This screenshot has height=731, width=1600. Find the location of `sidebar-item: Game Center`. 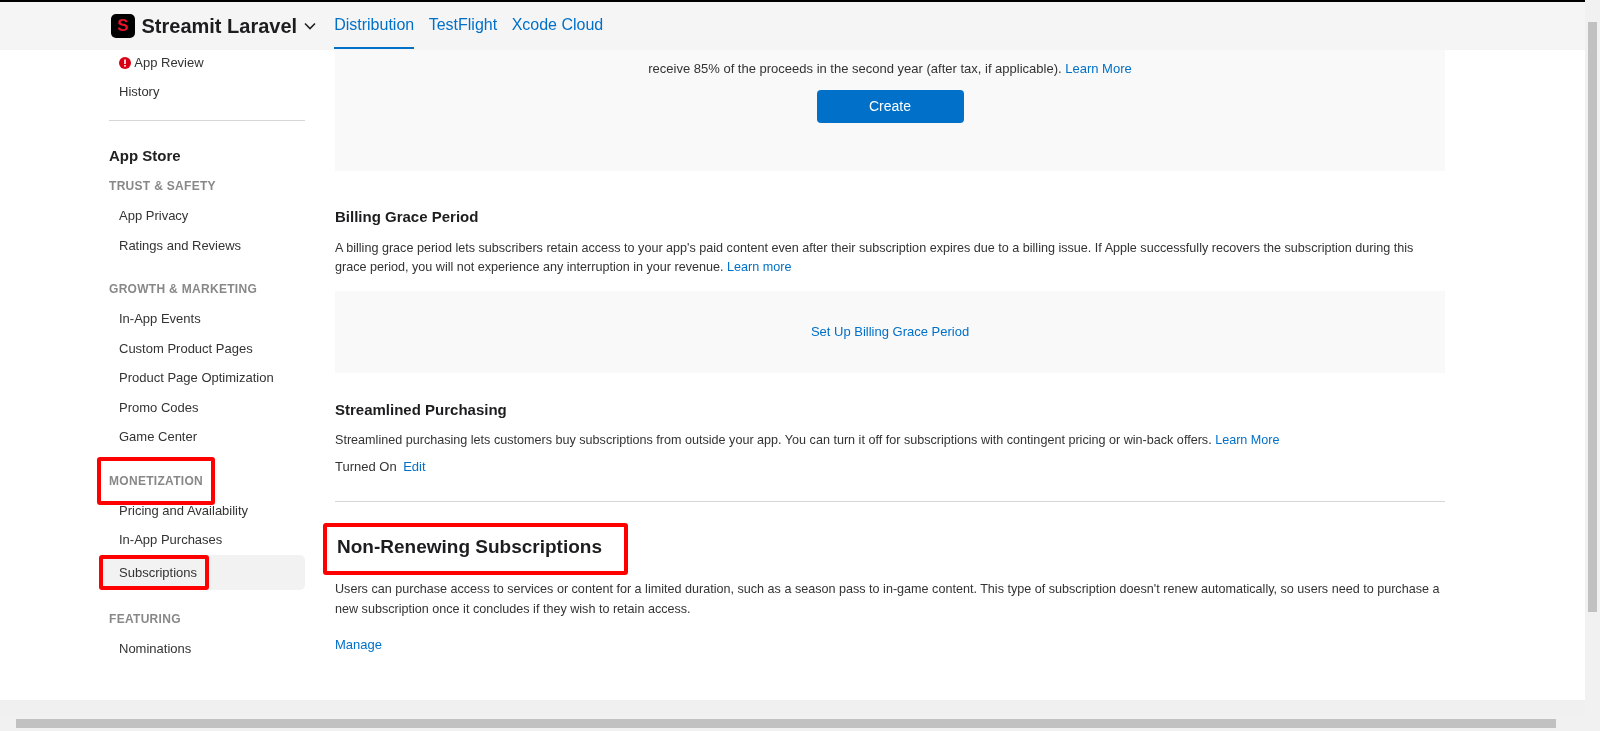

sidebar-item: Game Center is located at coordinates (207, 437).